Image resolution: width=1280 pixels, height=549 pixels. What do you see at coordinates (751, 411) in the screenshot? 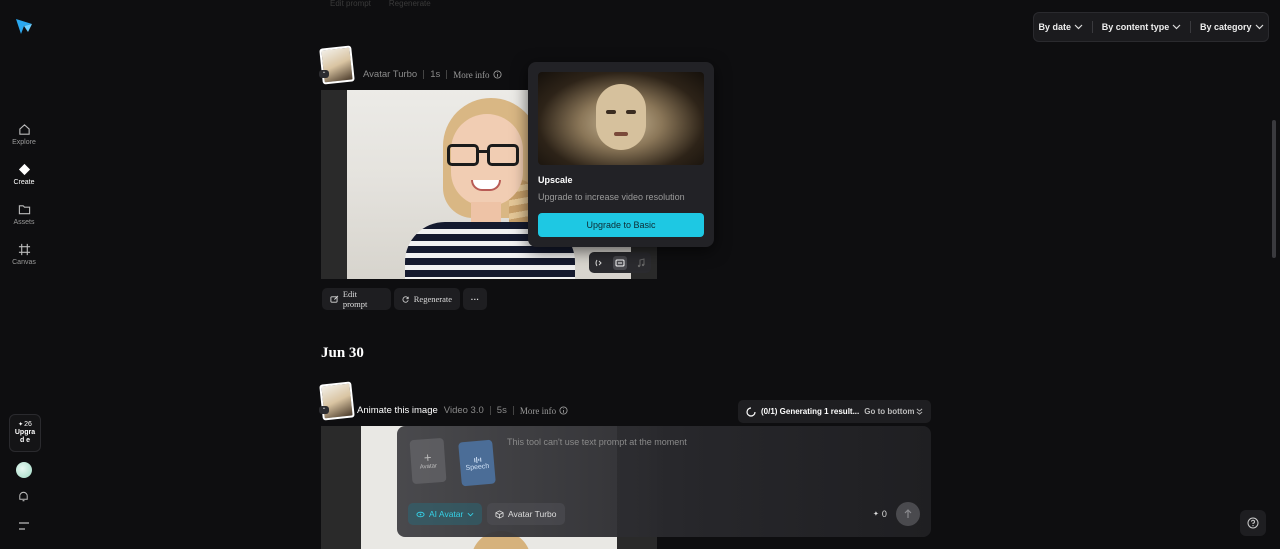
I see `spinner-icon` at bounding box center [751, 411].